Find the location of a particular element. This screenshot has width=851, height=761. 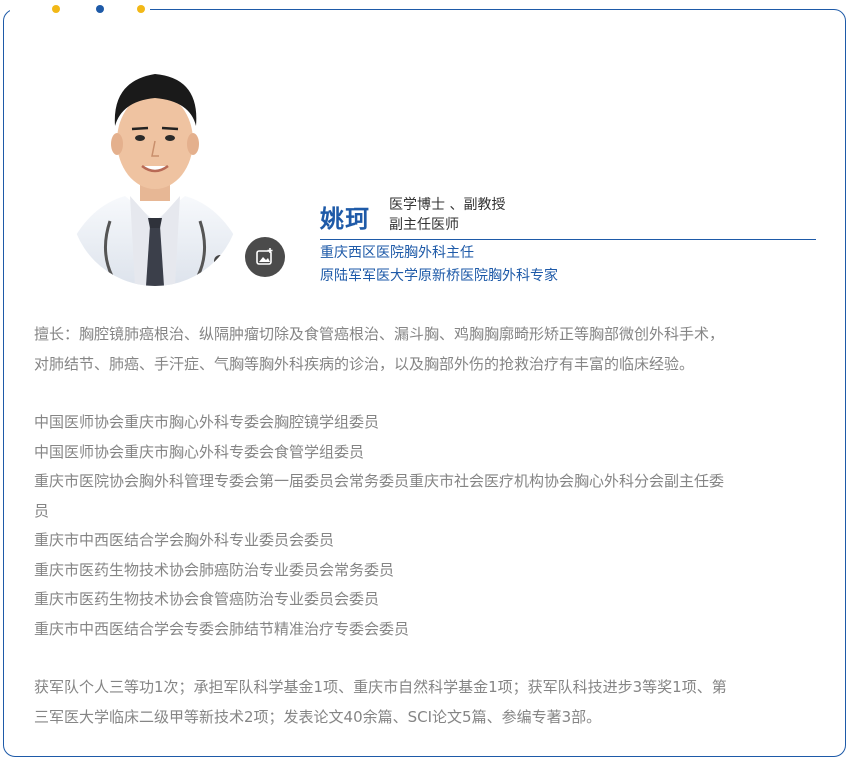

membership-item: 重庆市中西医结合学会专委会肺结节精准治疗专委会委员 is located at coordinates (222, 628).